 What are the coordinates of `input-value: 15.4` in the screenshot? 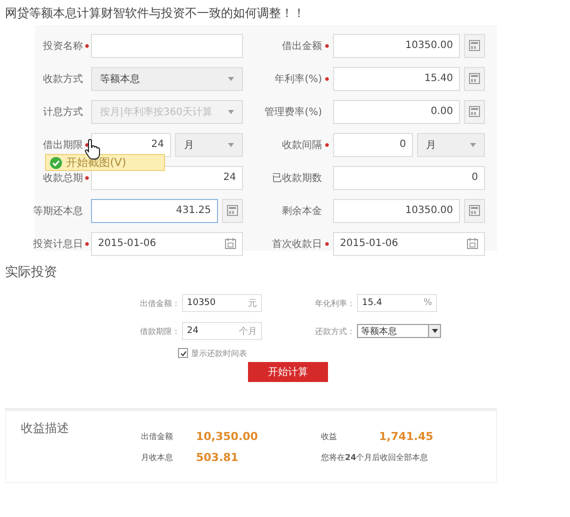 It's located at (372, 303).